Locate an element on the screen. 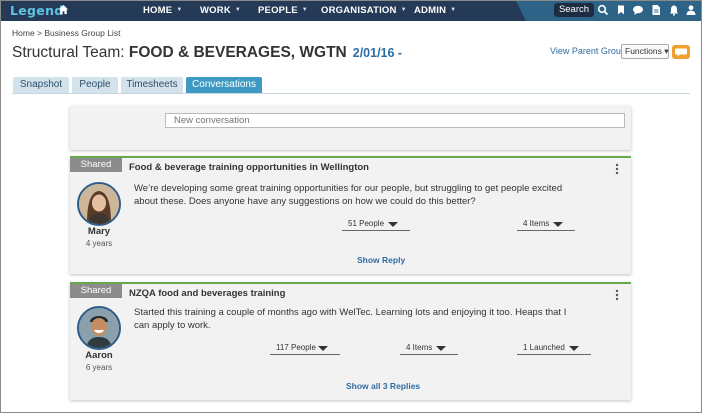 This screenshot has height=413, width=702. nav-home: HOME ▼ is located at coordinates (162, 10).